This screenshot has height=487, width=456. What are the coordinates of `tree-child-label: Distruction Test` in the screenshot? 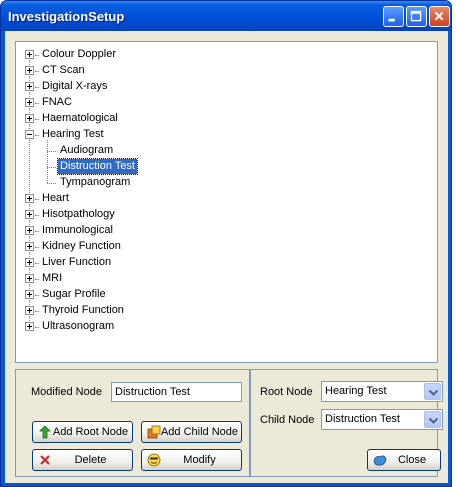 It's located at (97, 166).